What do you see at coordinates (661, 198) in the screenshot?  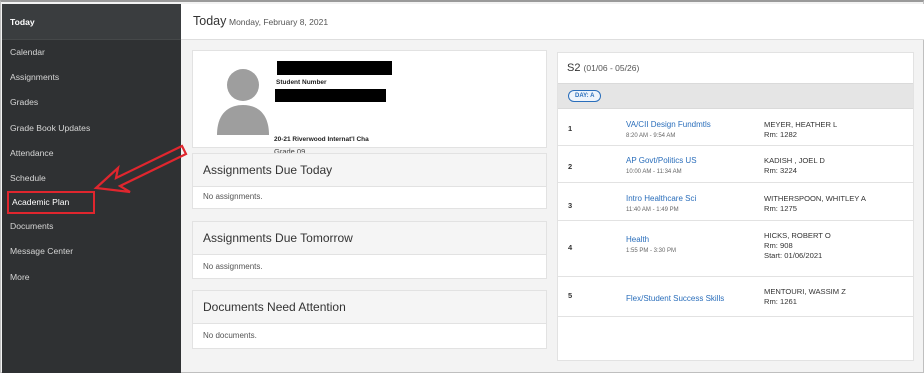 I see `course-link: Intro Healthcare Sci` at bounding box center [661, 198].